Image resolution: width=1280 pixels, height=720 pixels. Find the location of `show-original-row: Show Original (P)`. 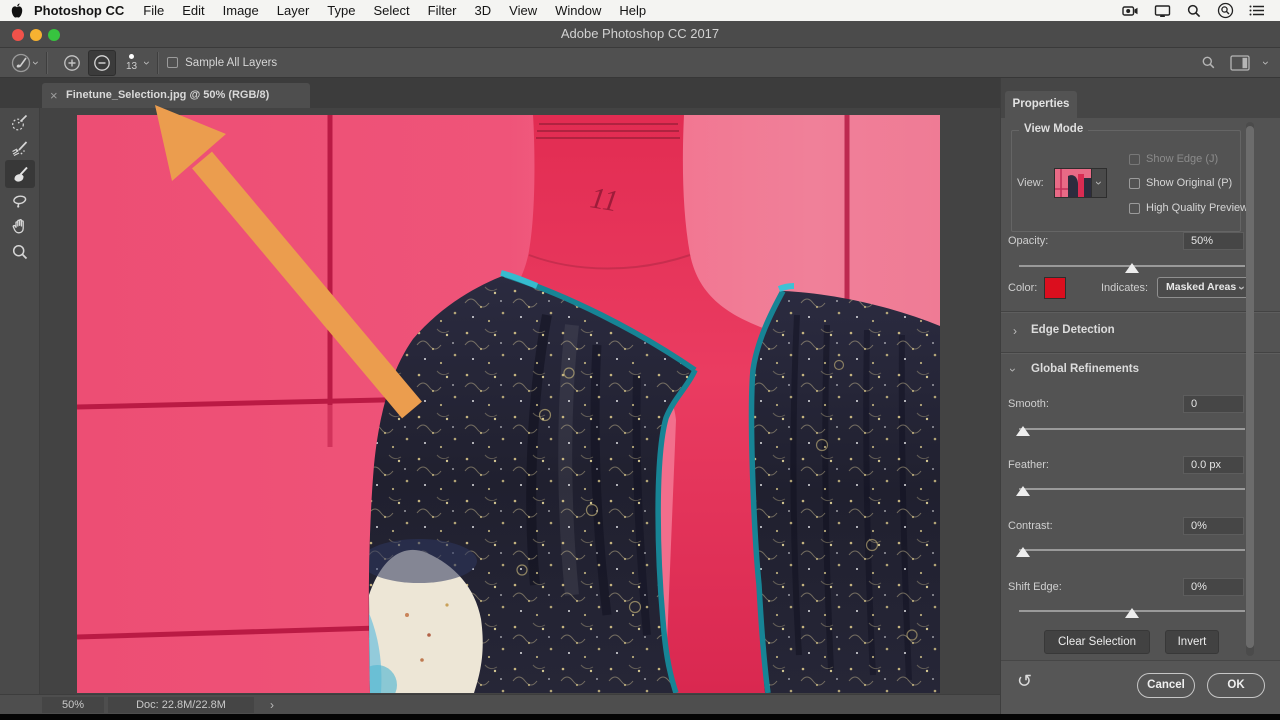

show-original-row: Show Original (P) is located at coordinates (1180, 183).